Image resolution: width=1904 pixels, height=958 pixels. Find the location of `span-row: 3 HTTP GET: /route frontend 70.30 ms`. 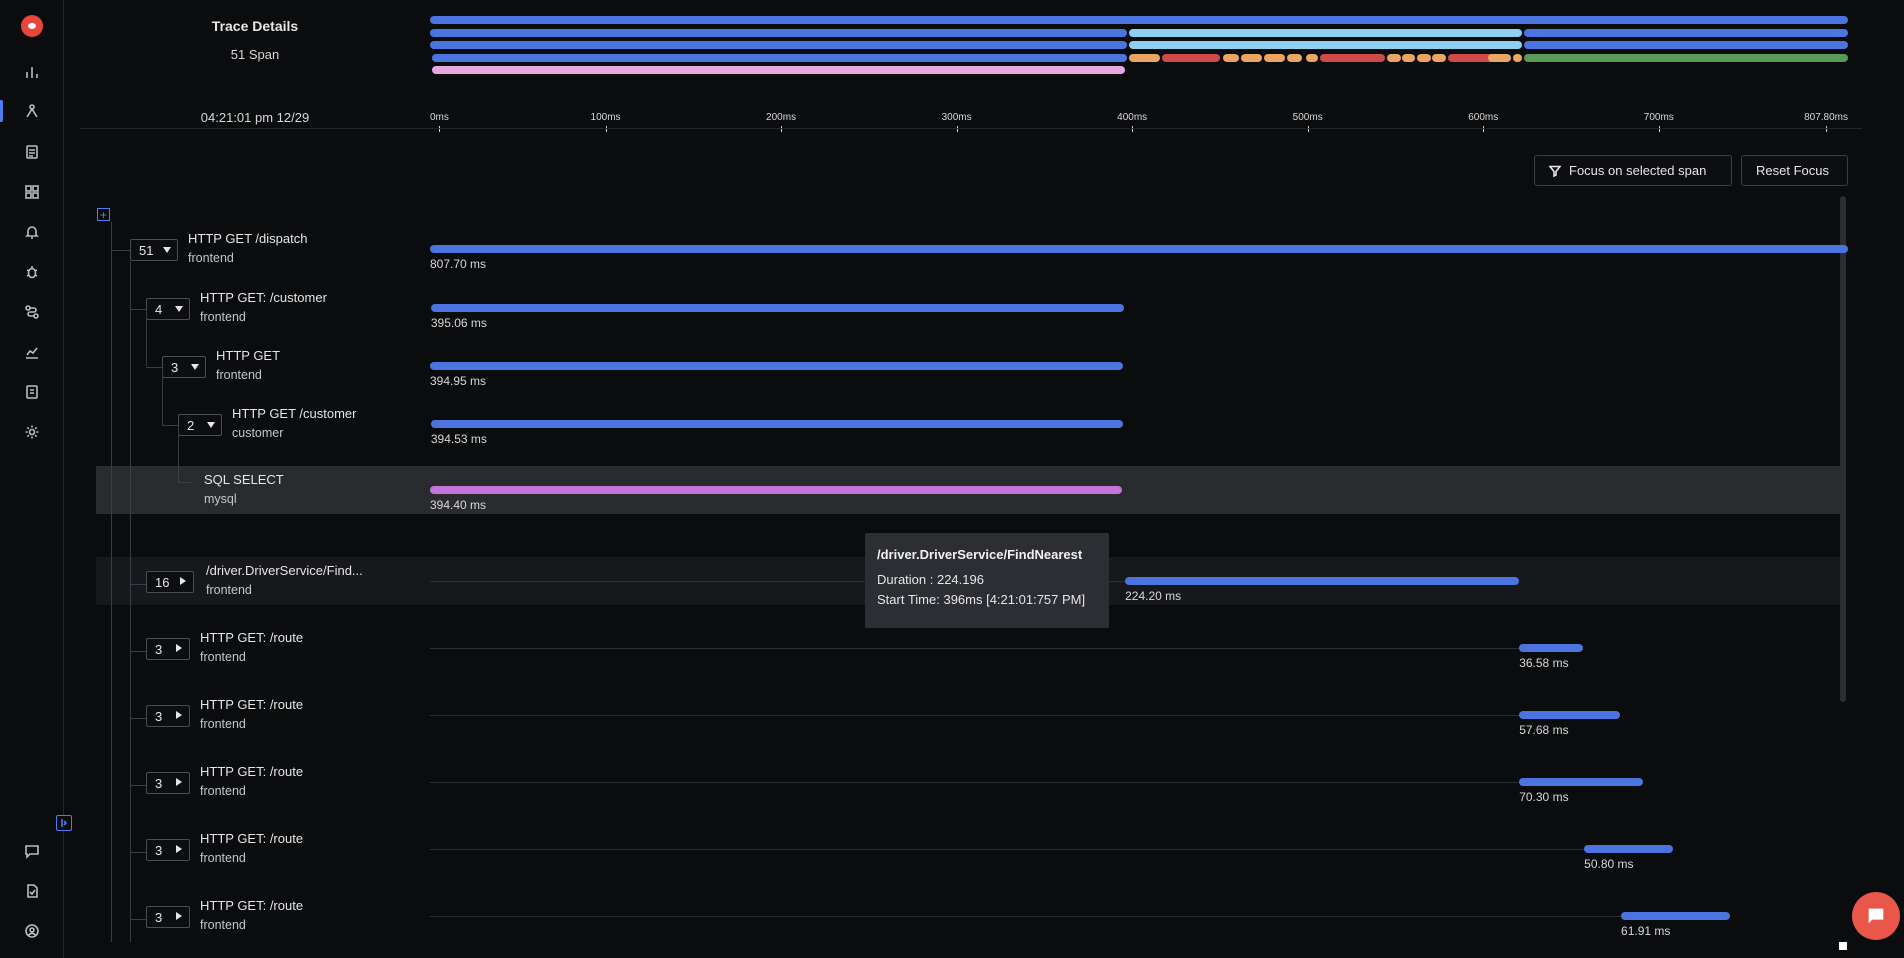

span-row: 3 HTTP GET: /route frontend 70.30 ms is located at coordinates (968, 782).